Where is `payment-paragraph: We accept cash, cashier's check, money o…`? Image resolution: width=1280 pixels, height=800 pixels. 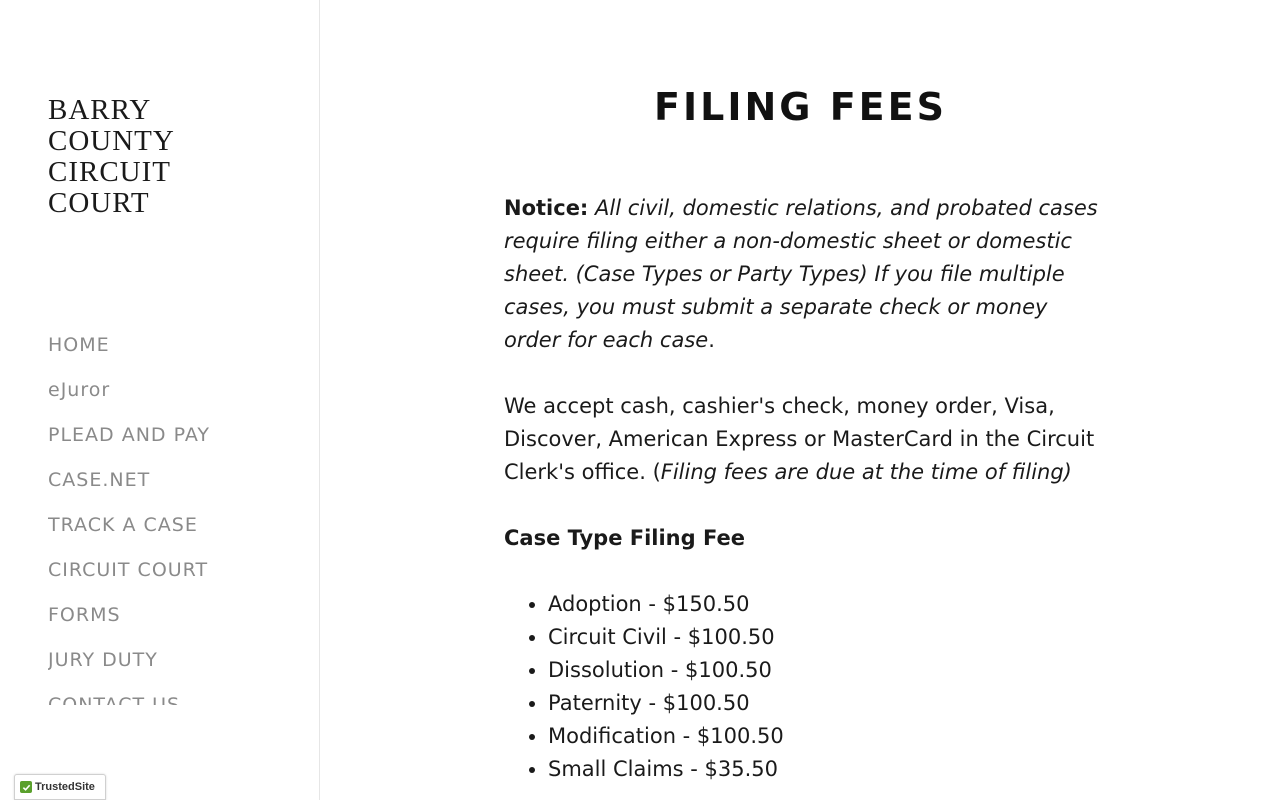
payment-paragraph: We accept cash, cashier's check, money o… is located at coordinates (804, 439).